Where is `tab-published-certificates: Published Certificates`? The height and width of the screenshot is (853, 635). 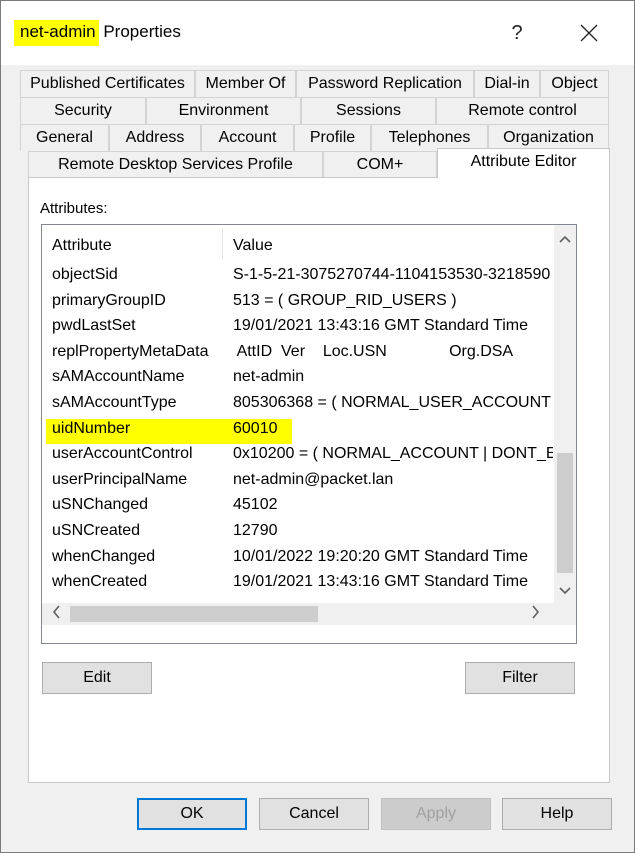 tab-published-certificates: Published Certificates is located at coordinates (107, 83).